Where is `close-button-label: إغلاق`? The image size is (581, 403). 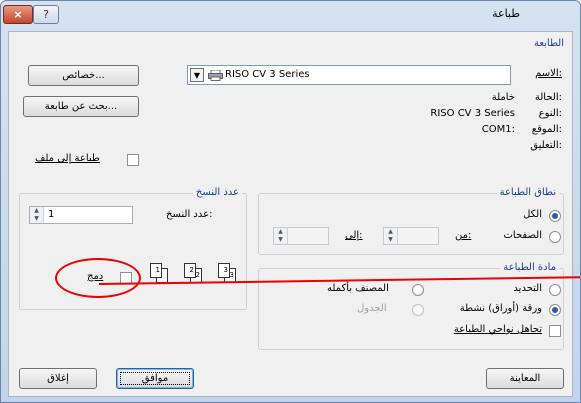 close-button-label: إغلاق is located at coordinates (58, 378).